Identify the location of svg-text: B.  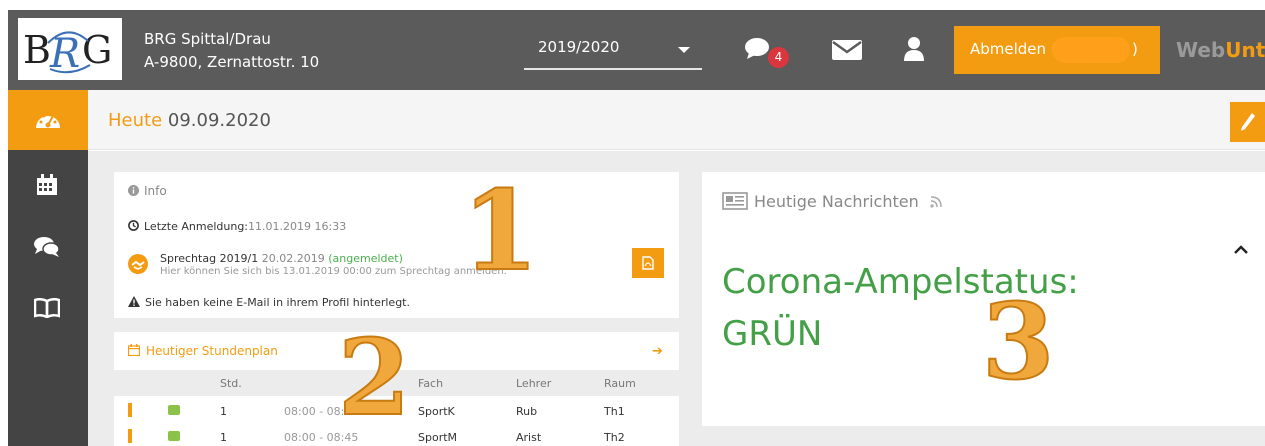
(37, 50).